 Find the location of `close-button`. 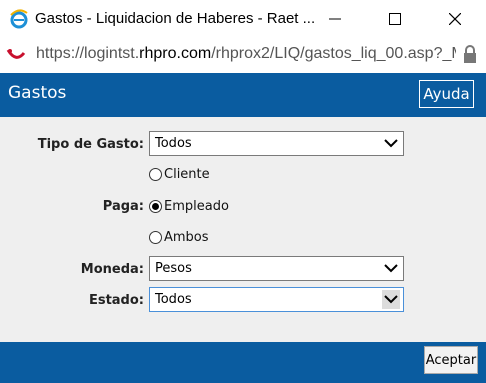

close-button is located at coordinates (455, 19).